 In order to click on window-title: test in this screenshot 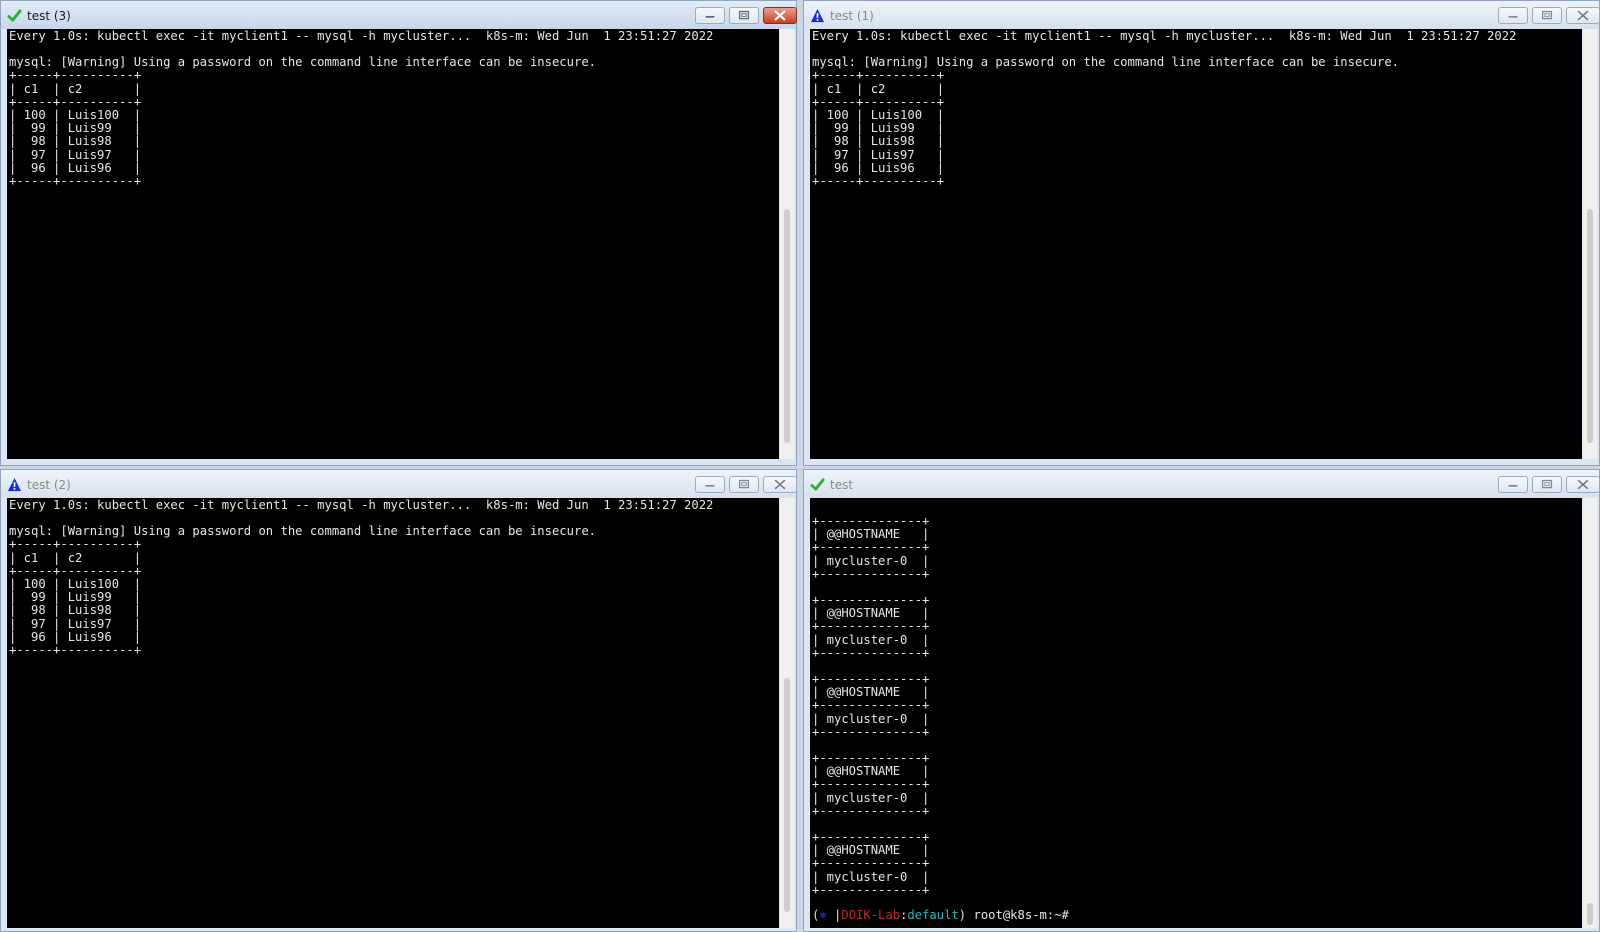, I will do `click(842, 485)`.